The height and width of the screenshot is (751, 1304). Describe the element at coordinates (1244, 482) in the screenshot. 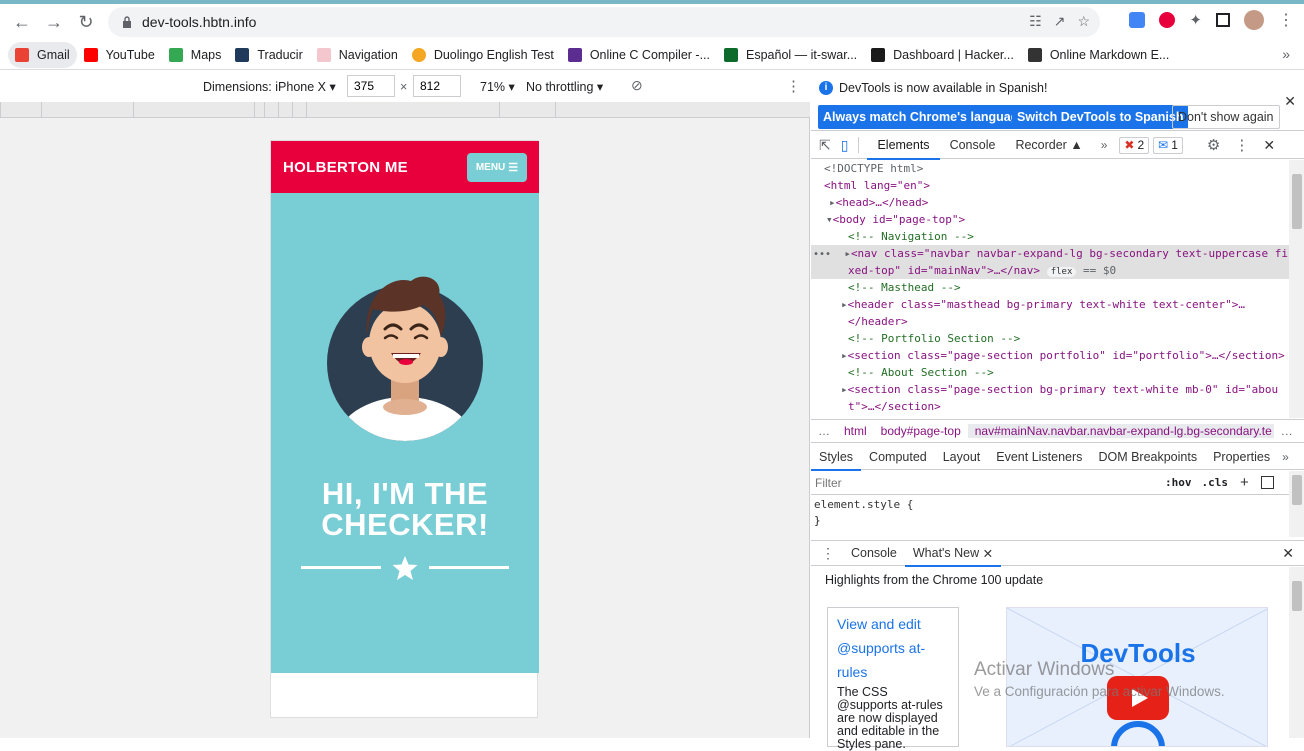

I see `new-rule-icon: +` at that location.